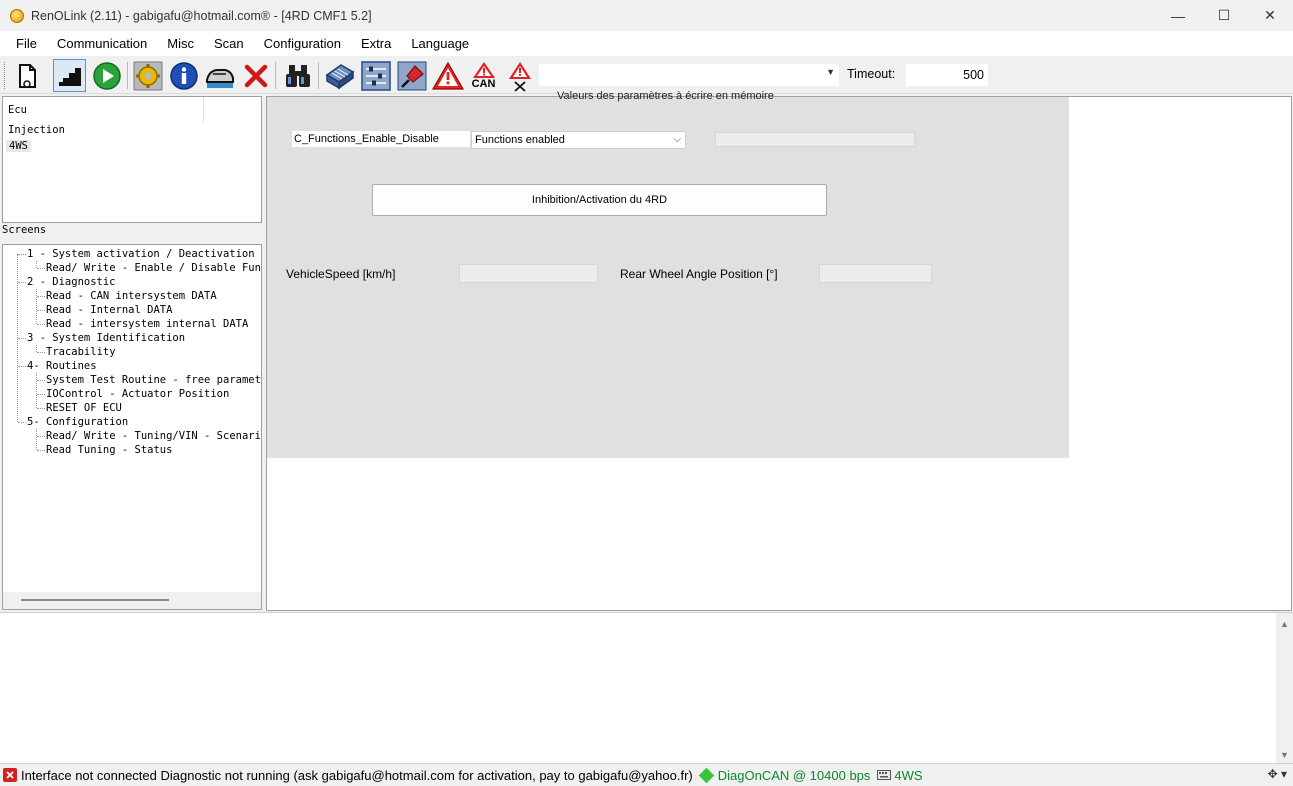 This screenshot has height=786, width=1293. What do you see at coordinates (106, 338) in the screenshot?
I see `tree-item-system-identification: 3 - System Identification` at bounding box center [106, 338].